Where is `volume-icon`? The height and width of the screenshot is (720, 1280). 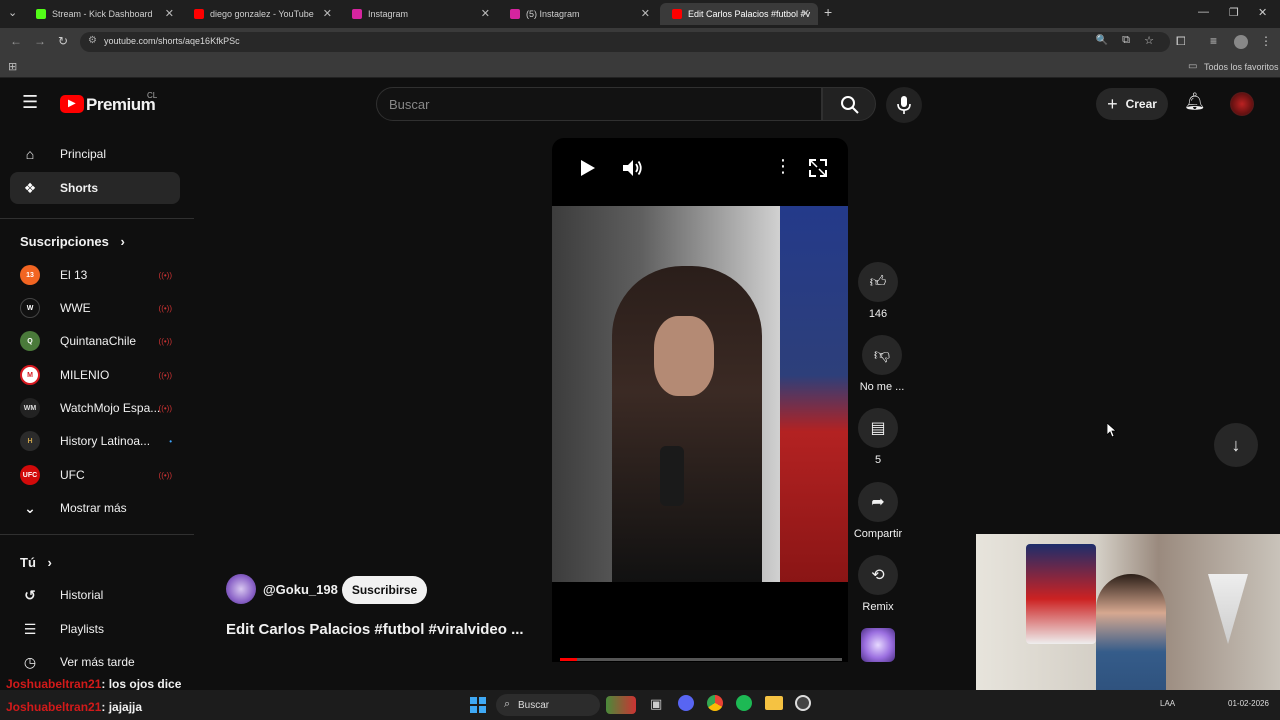 volume-icon is located at coordinates (633, 168).